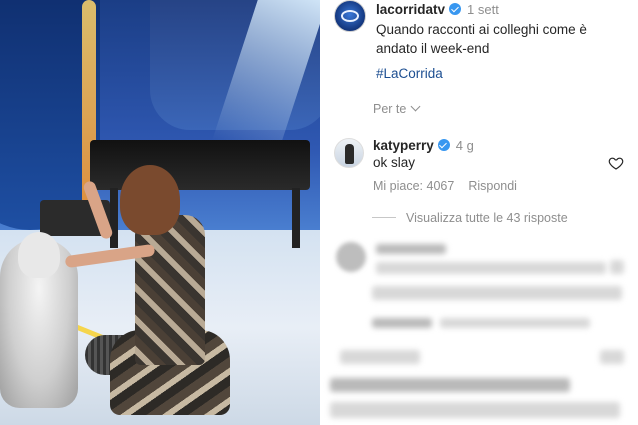 The height and width of the screenshot is (425, 638). I want to click on la-corrida-logo, so click(350, 16).